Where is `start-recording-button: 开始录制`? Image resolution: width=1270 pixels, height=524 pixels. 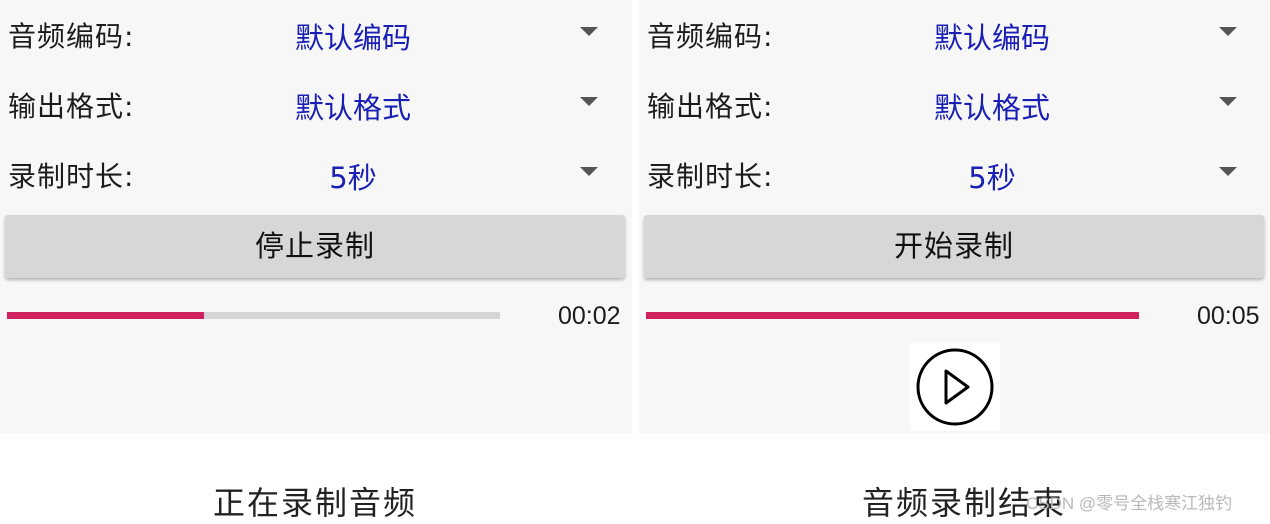
start-recording-button: 开始录制 is located at coordinates (954, 246).